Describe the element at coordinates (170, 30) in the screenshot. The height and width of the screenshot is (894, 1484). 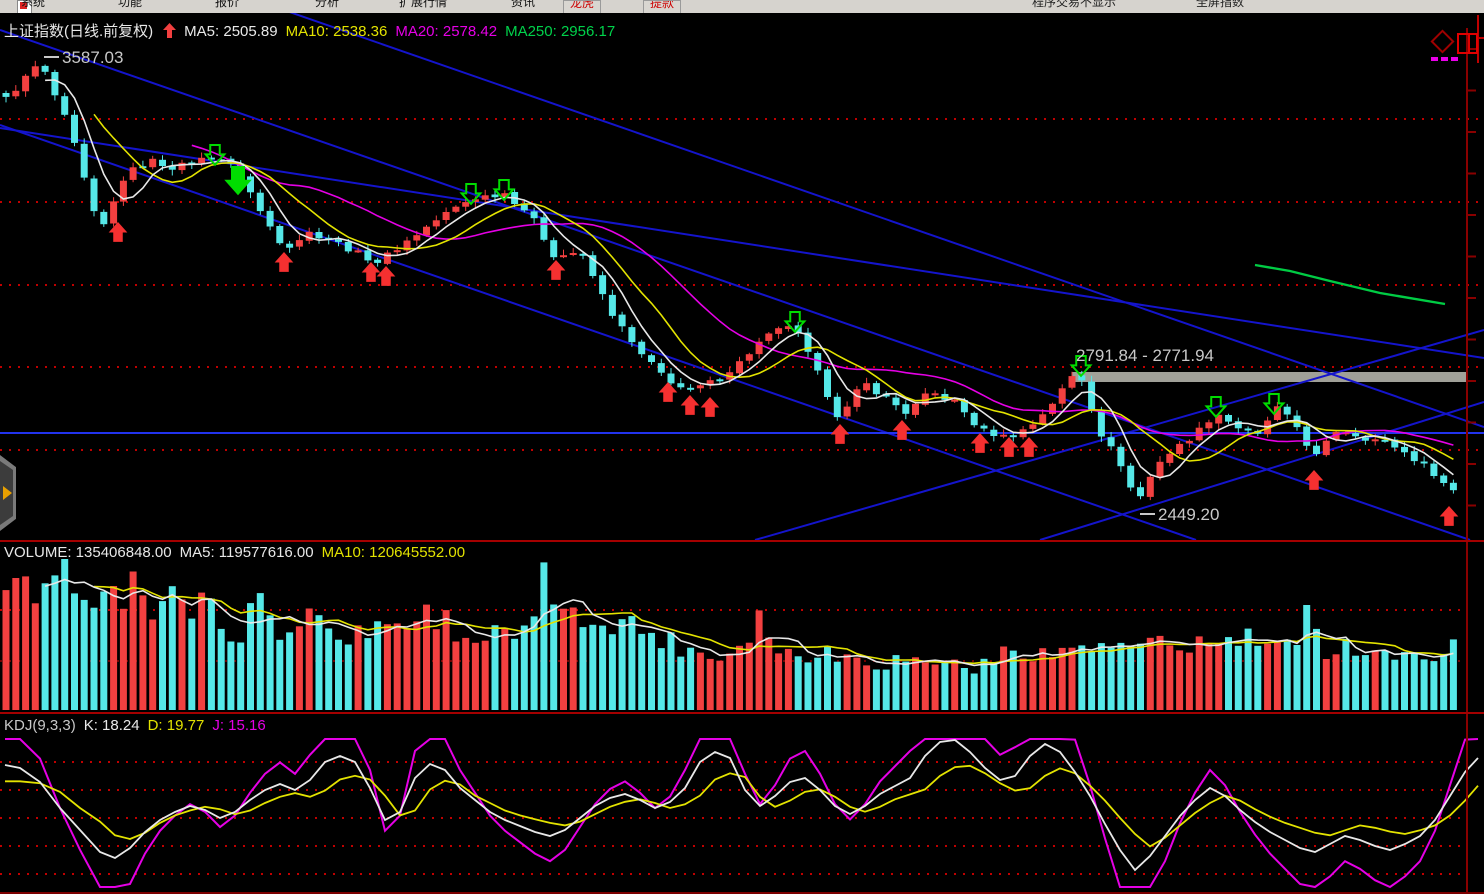
I see `up-arrow-icon` at that location.